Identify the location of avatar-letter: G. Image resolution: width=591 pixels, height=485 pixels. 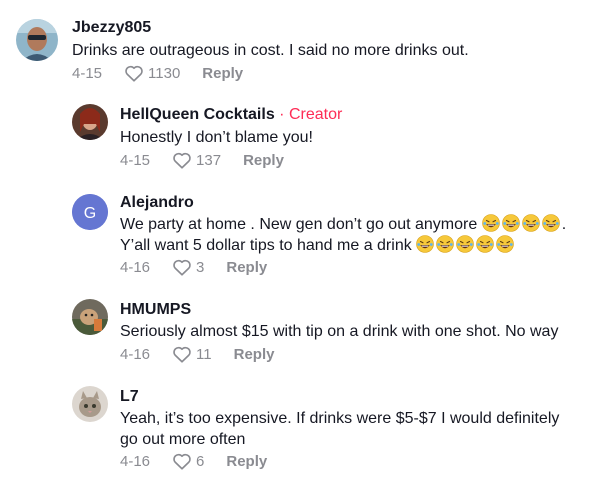
(90, 213).